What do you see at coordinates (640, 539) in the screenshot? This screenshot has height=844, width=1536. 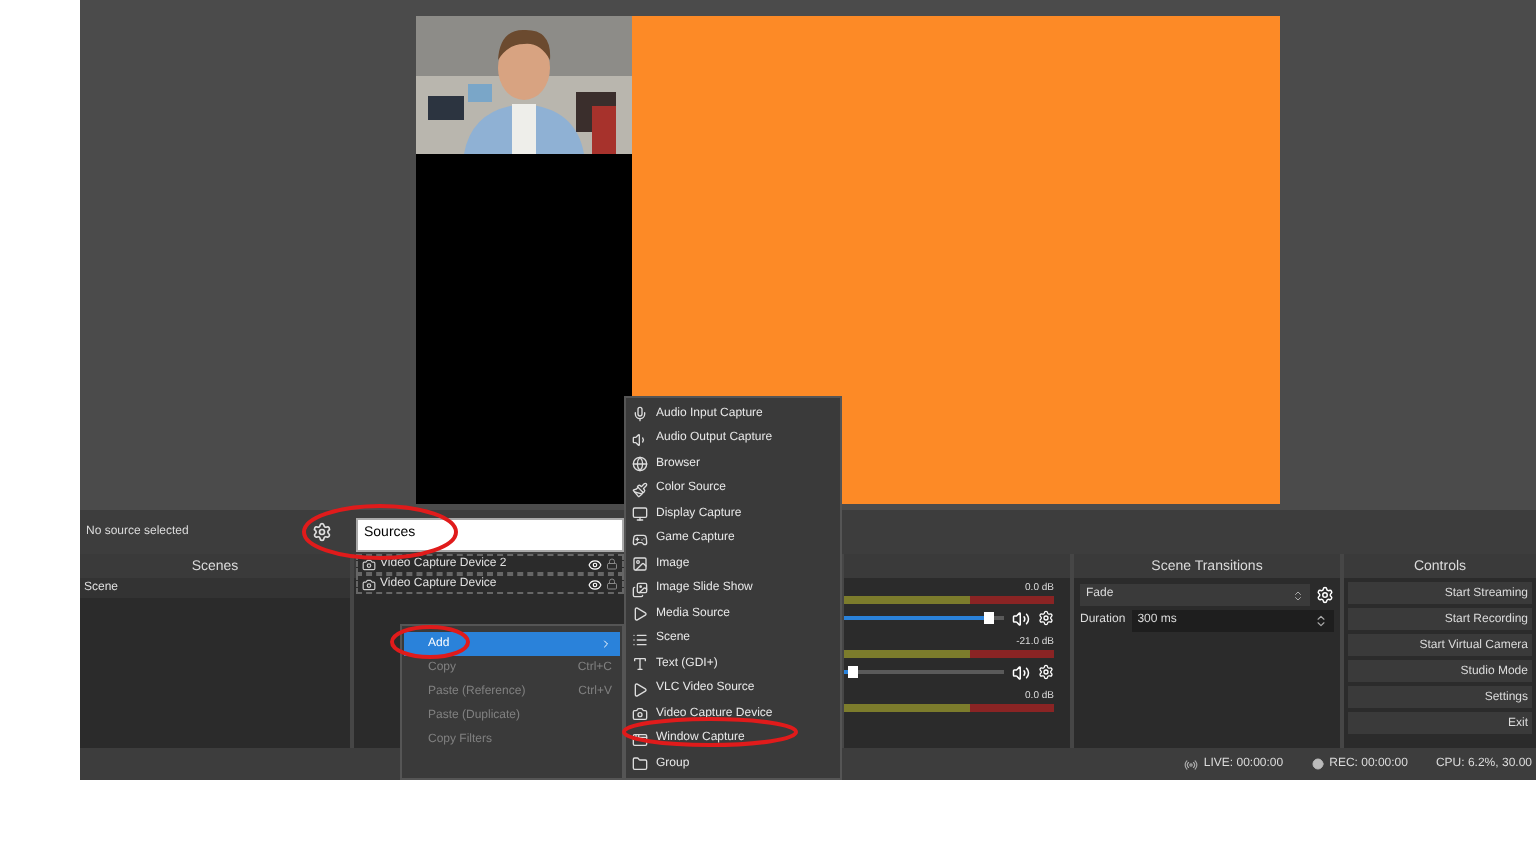 I see `gamepad-icon` at bounding box center [640, 539].